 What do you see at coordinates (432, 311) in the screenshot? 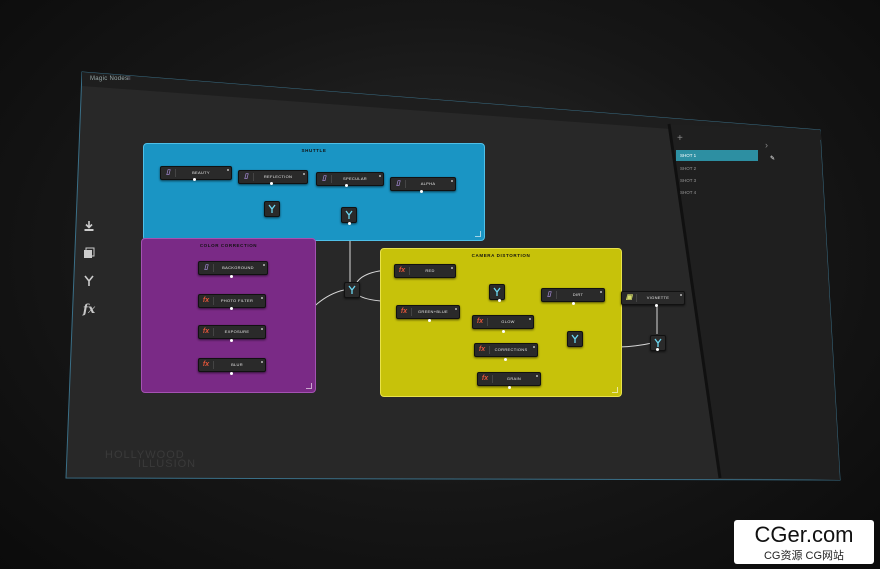
I see `node-label: GREEN+BLUE` at bounding box center [432, 311].